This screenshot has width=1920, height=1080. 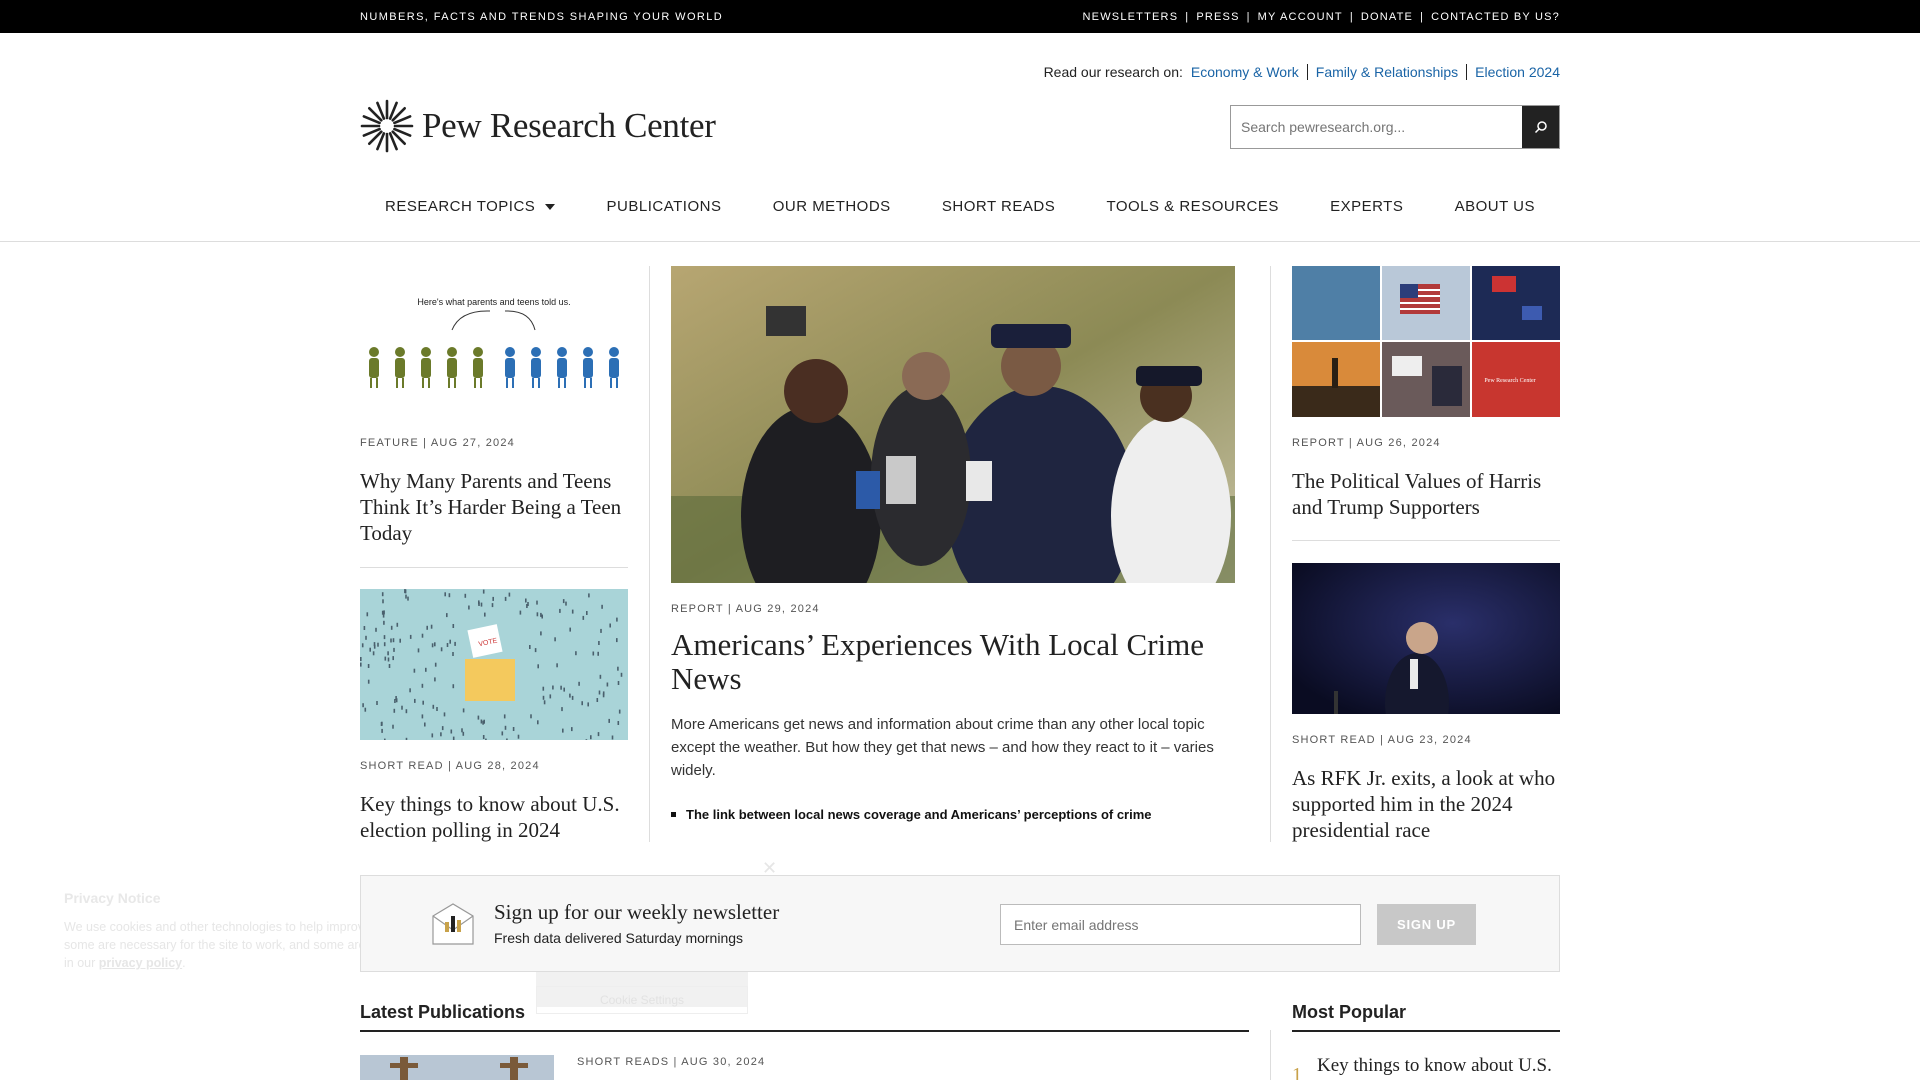 I want to click on most-popular-heading: Most Popular, so click(x=1349, y=1012).